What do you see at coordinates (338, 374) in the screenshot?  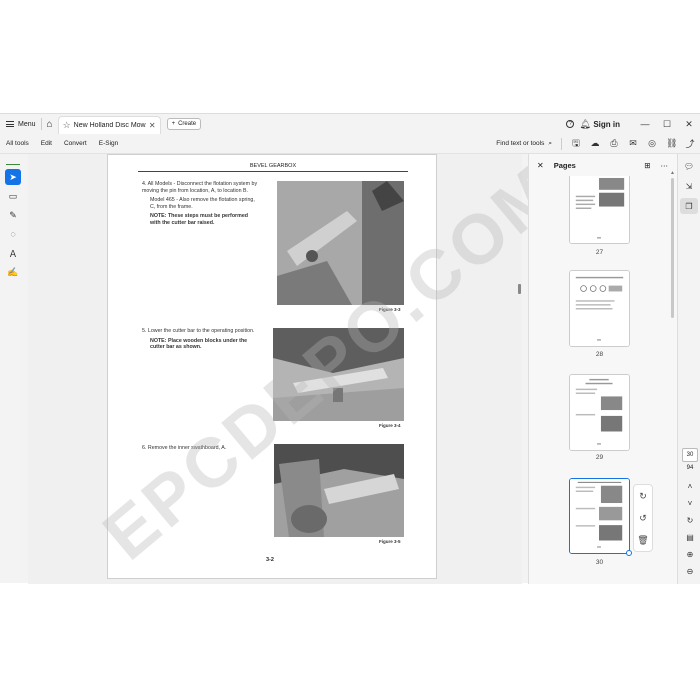 I see `figure-3-4-photo` at bounding box center [338, 374].